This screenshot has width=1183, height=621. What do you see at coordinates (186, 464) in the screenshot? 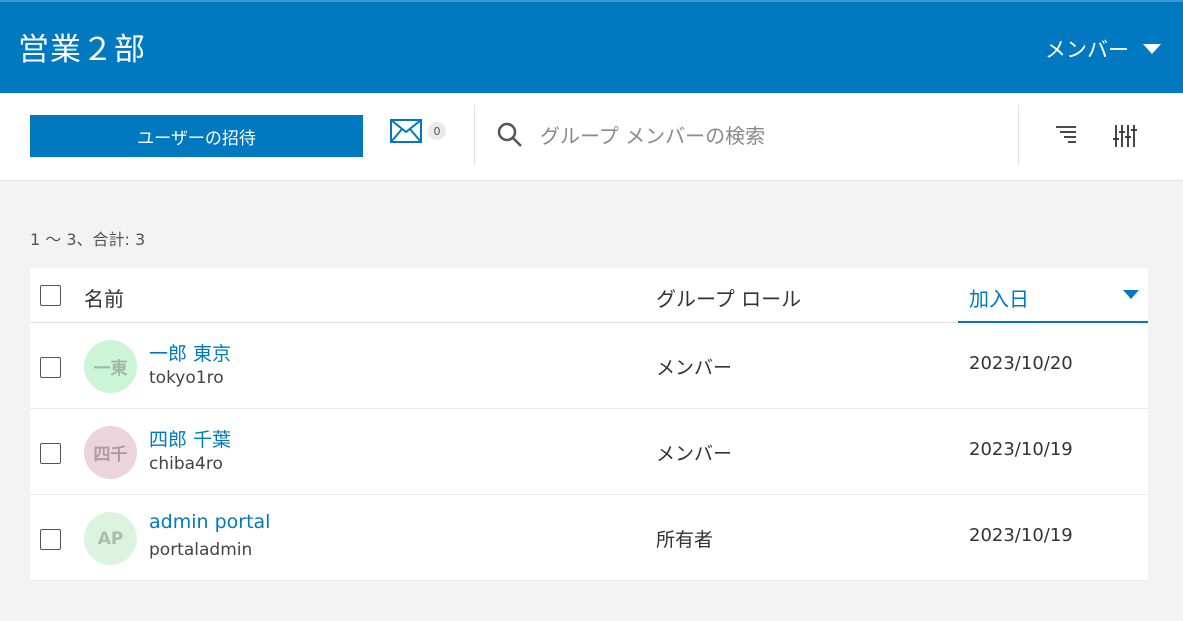
I see `member-username: chiba4ro` at bounding box center [186, 464].